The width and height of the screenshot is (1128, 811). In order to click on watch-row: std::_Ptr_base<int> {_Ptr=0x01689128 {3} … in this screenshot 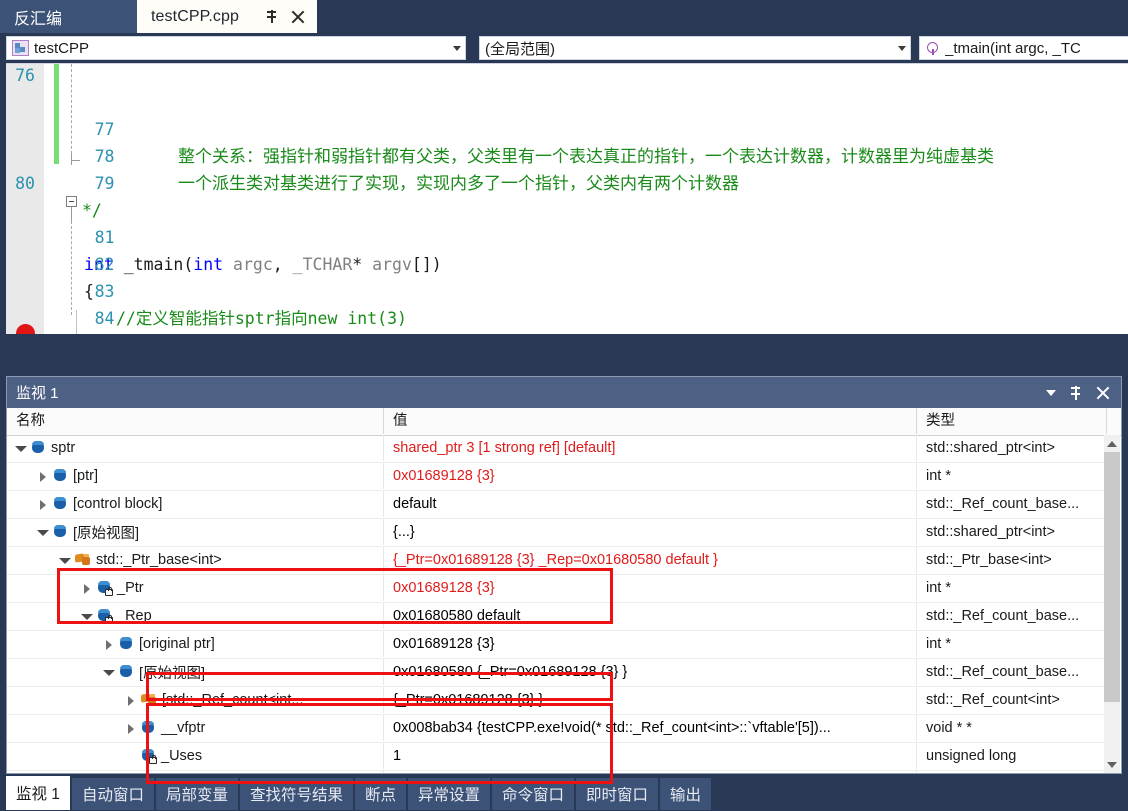, I will do `click(556, 561)`.